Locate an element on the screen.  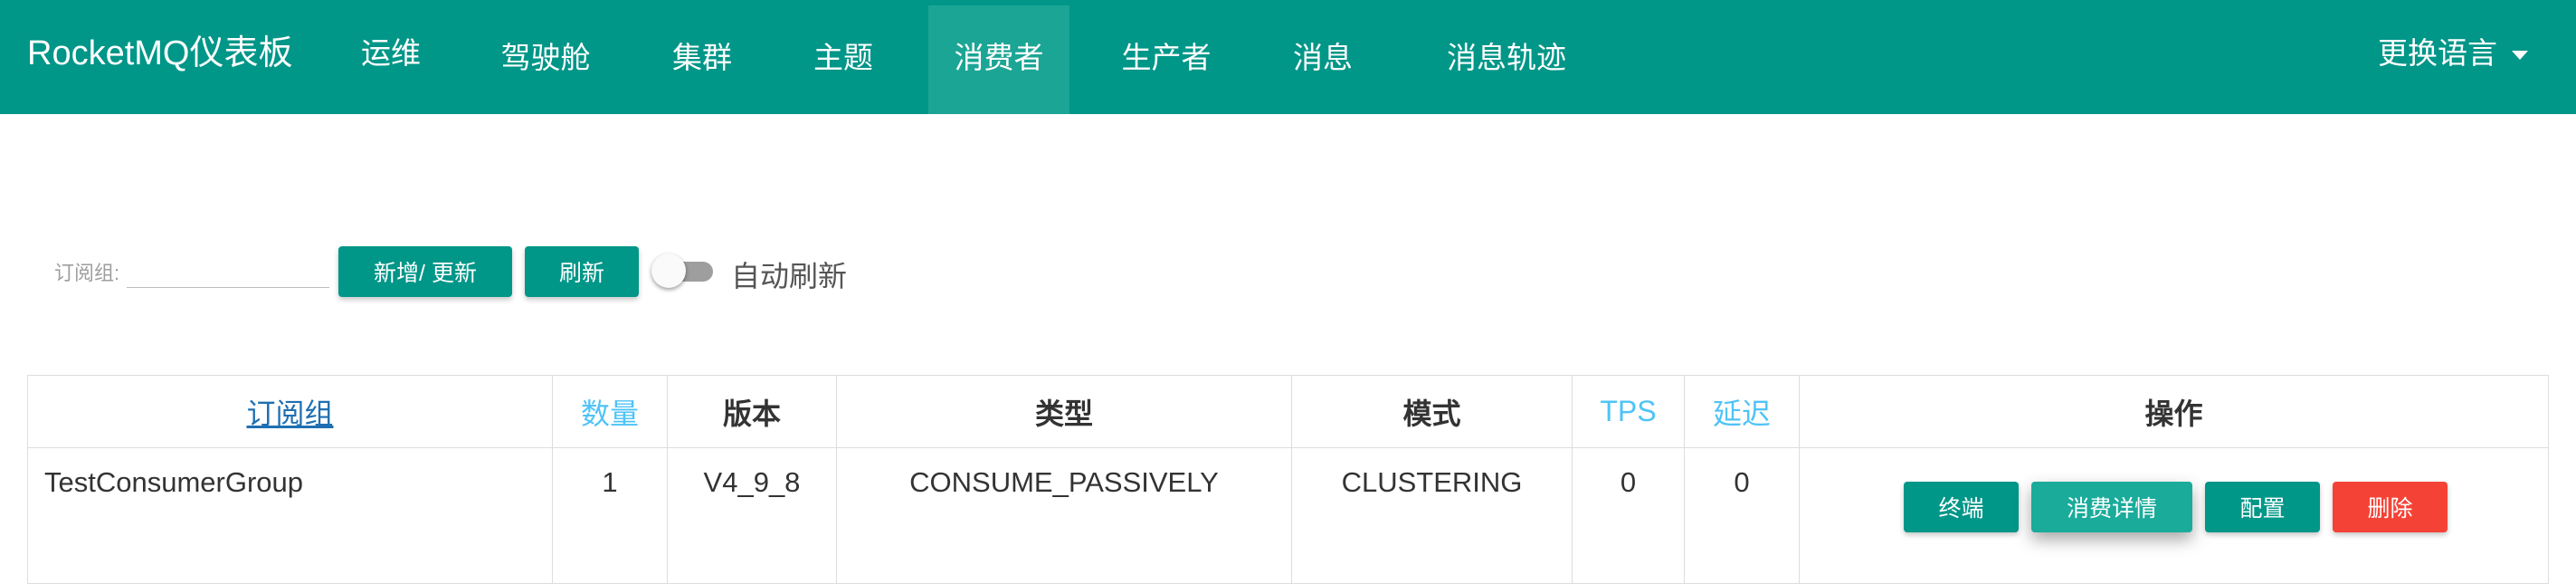
nav-item-ops: 运维 is located at coordinates (390, 53).